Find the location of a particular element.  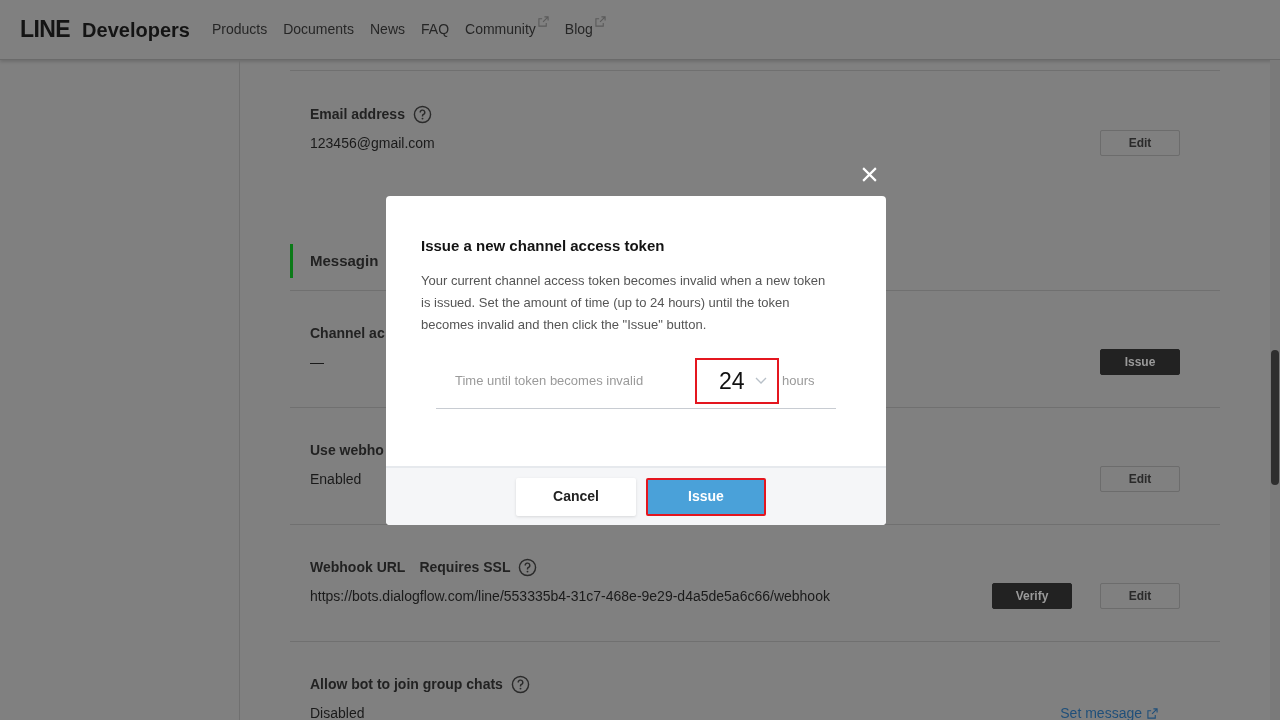

cancel-button: Cancel is located at coordinates (576, 496).